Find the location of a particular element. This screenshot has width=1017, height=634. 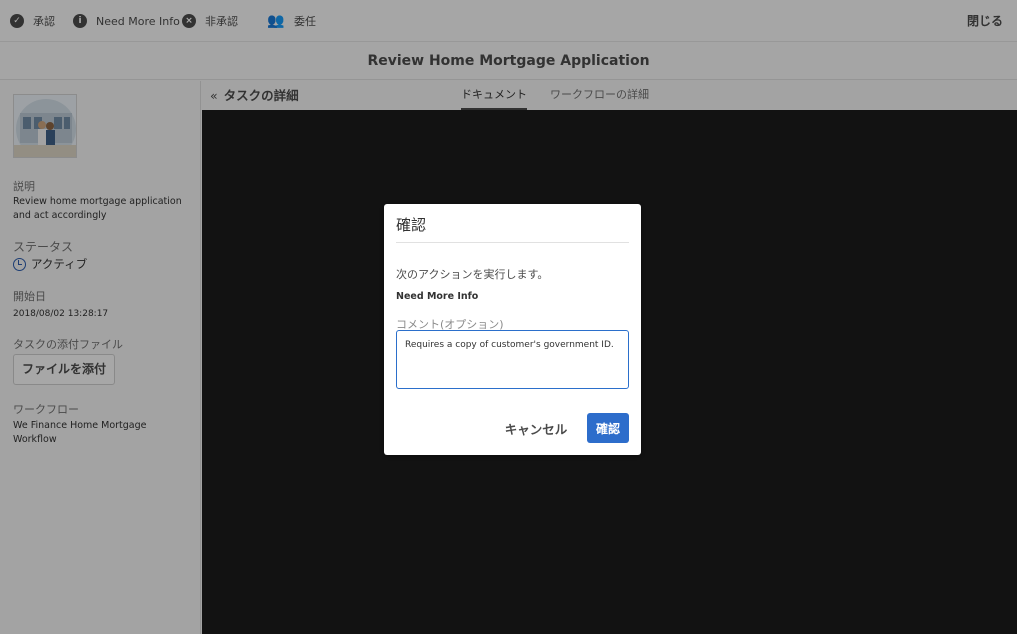

comment-field is located at coordinates (512, 359).